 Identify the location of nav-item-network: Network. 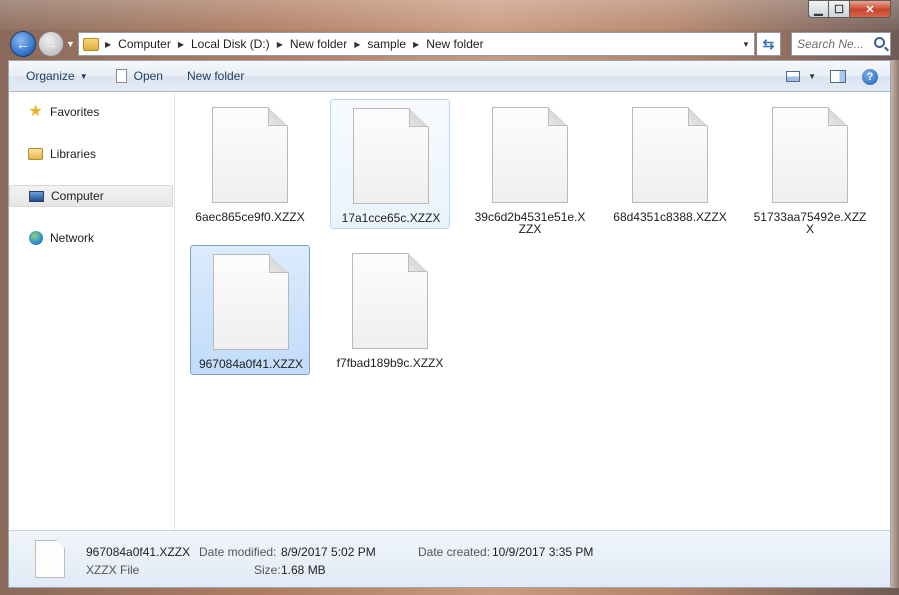
(91, 238).